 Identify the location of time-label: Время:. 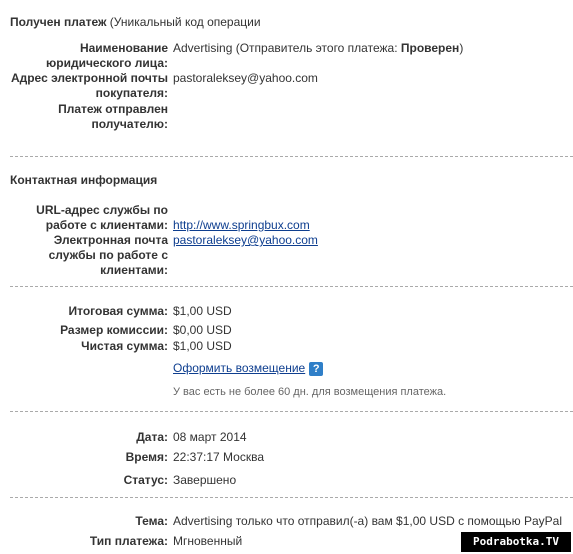
(146, 457).